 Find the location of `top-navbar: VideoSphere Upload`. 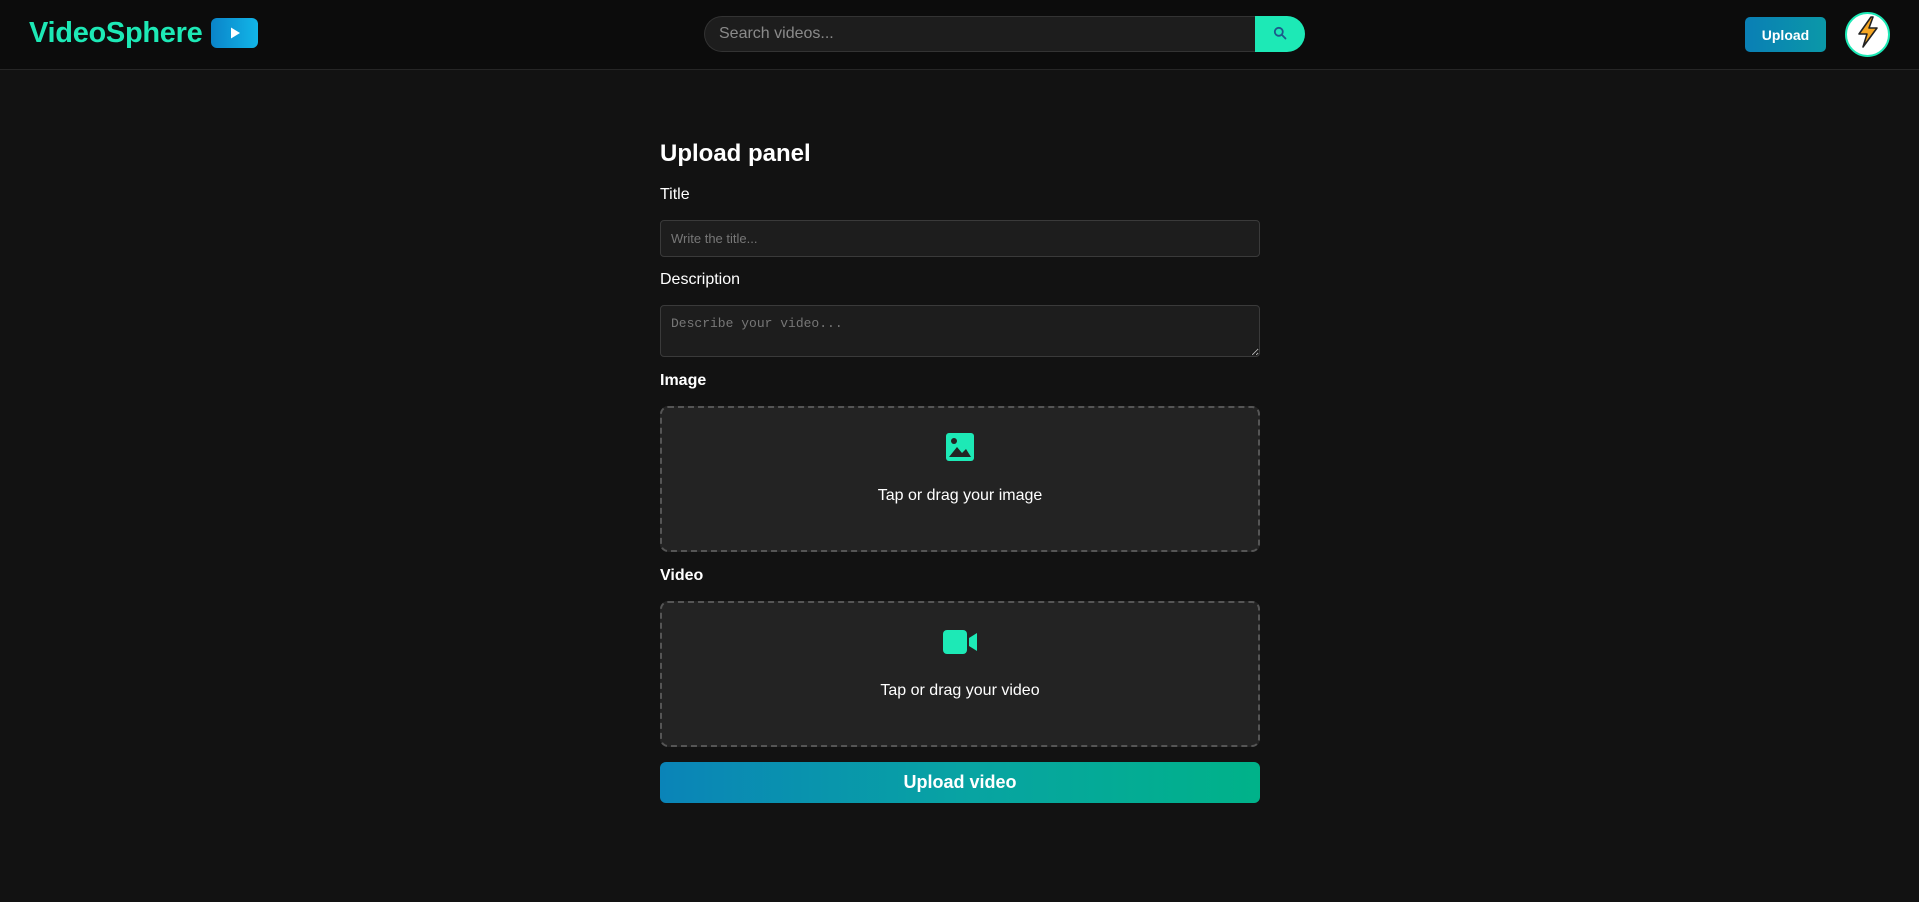

top-navbar: VideoSphere Upload is located at coordinates (959, 35).